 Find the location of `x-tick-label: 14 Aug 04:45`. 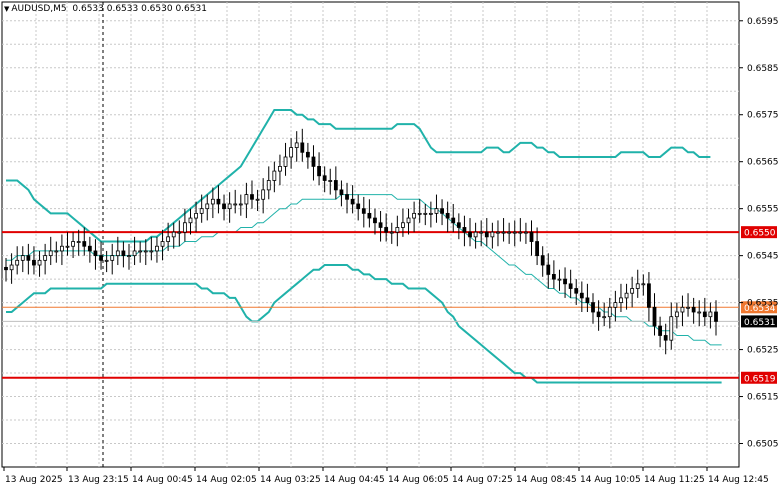

x-tick-label: 14 Aug 04:45 is located at coordinates (354, 480).